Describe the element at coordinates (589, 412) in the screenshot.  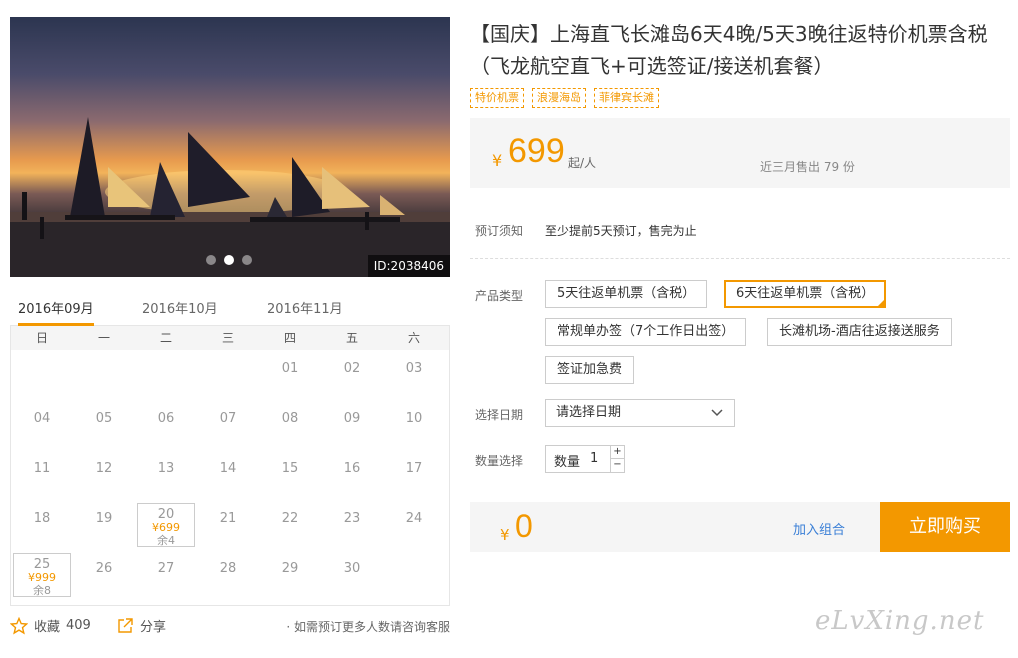
I see `date-select-placeholder: 请选择日期` at that location.